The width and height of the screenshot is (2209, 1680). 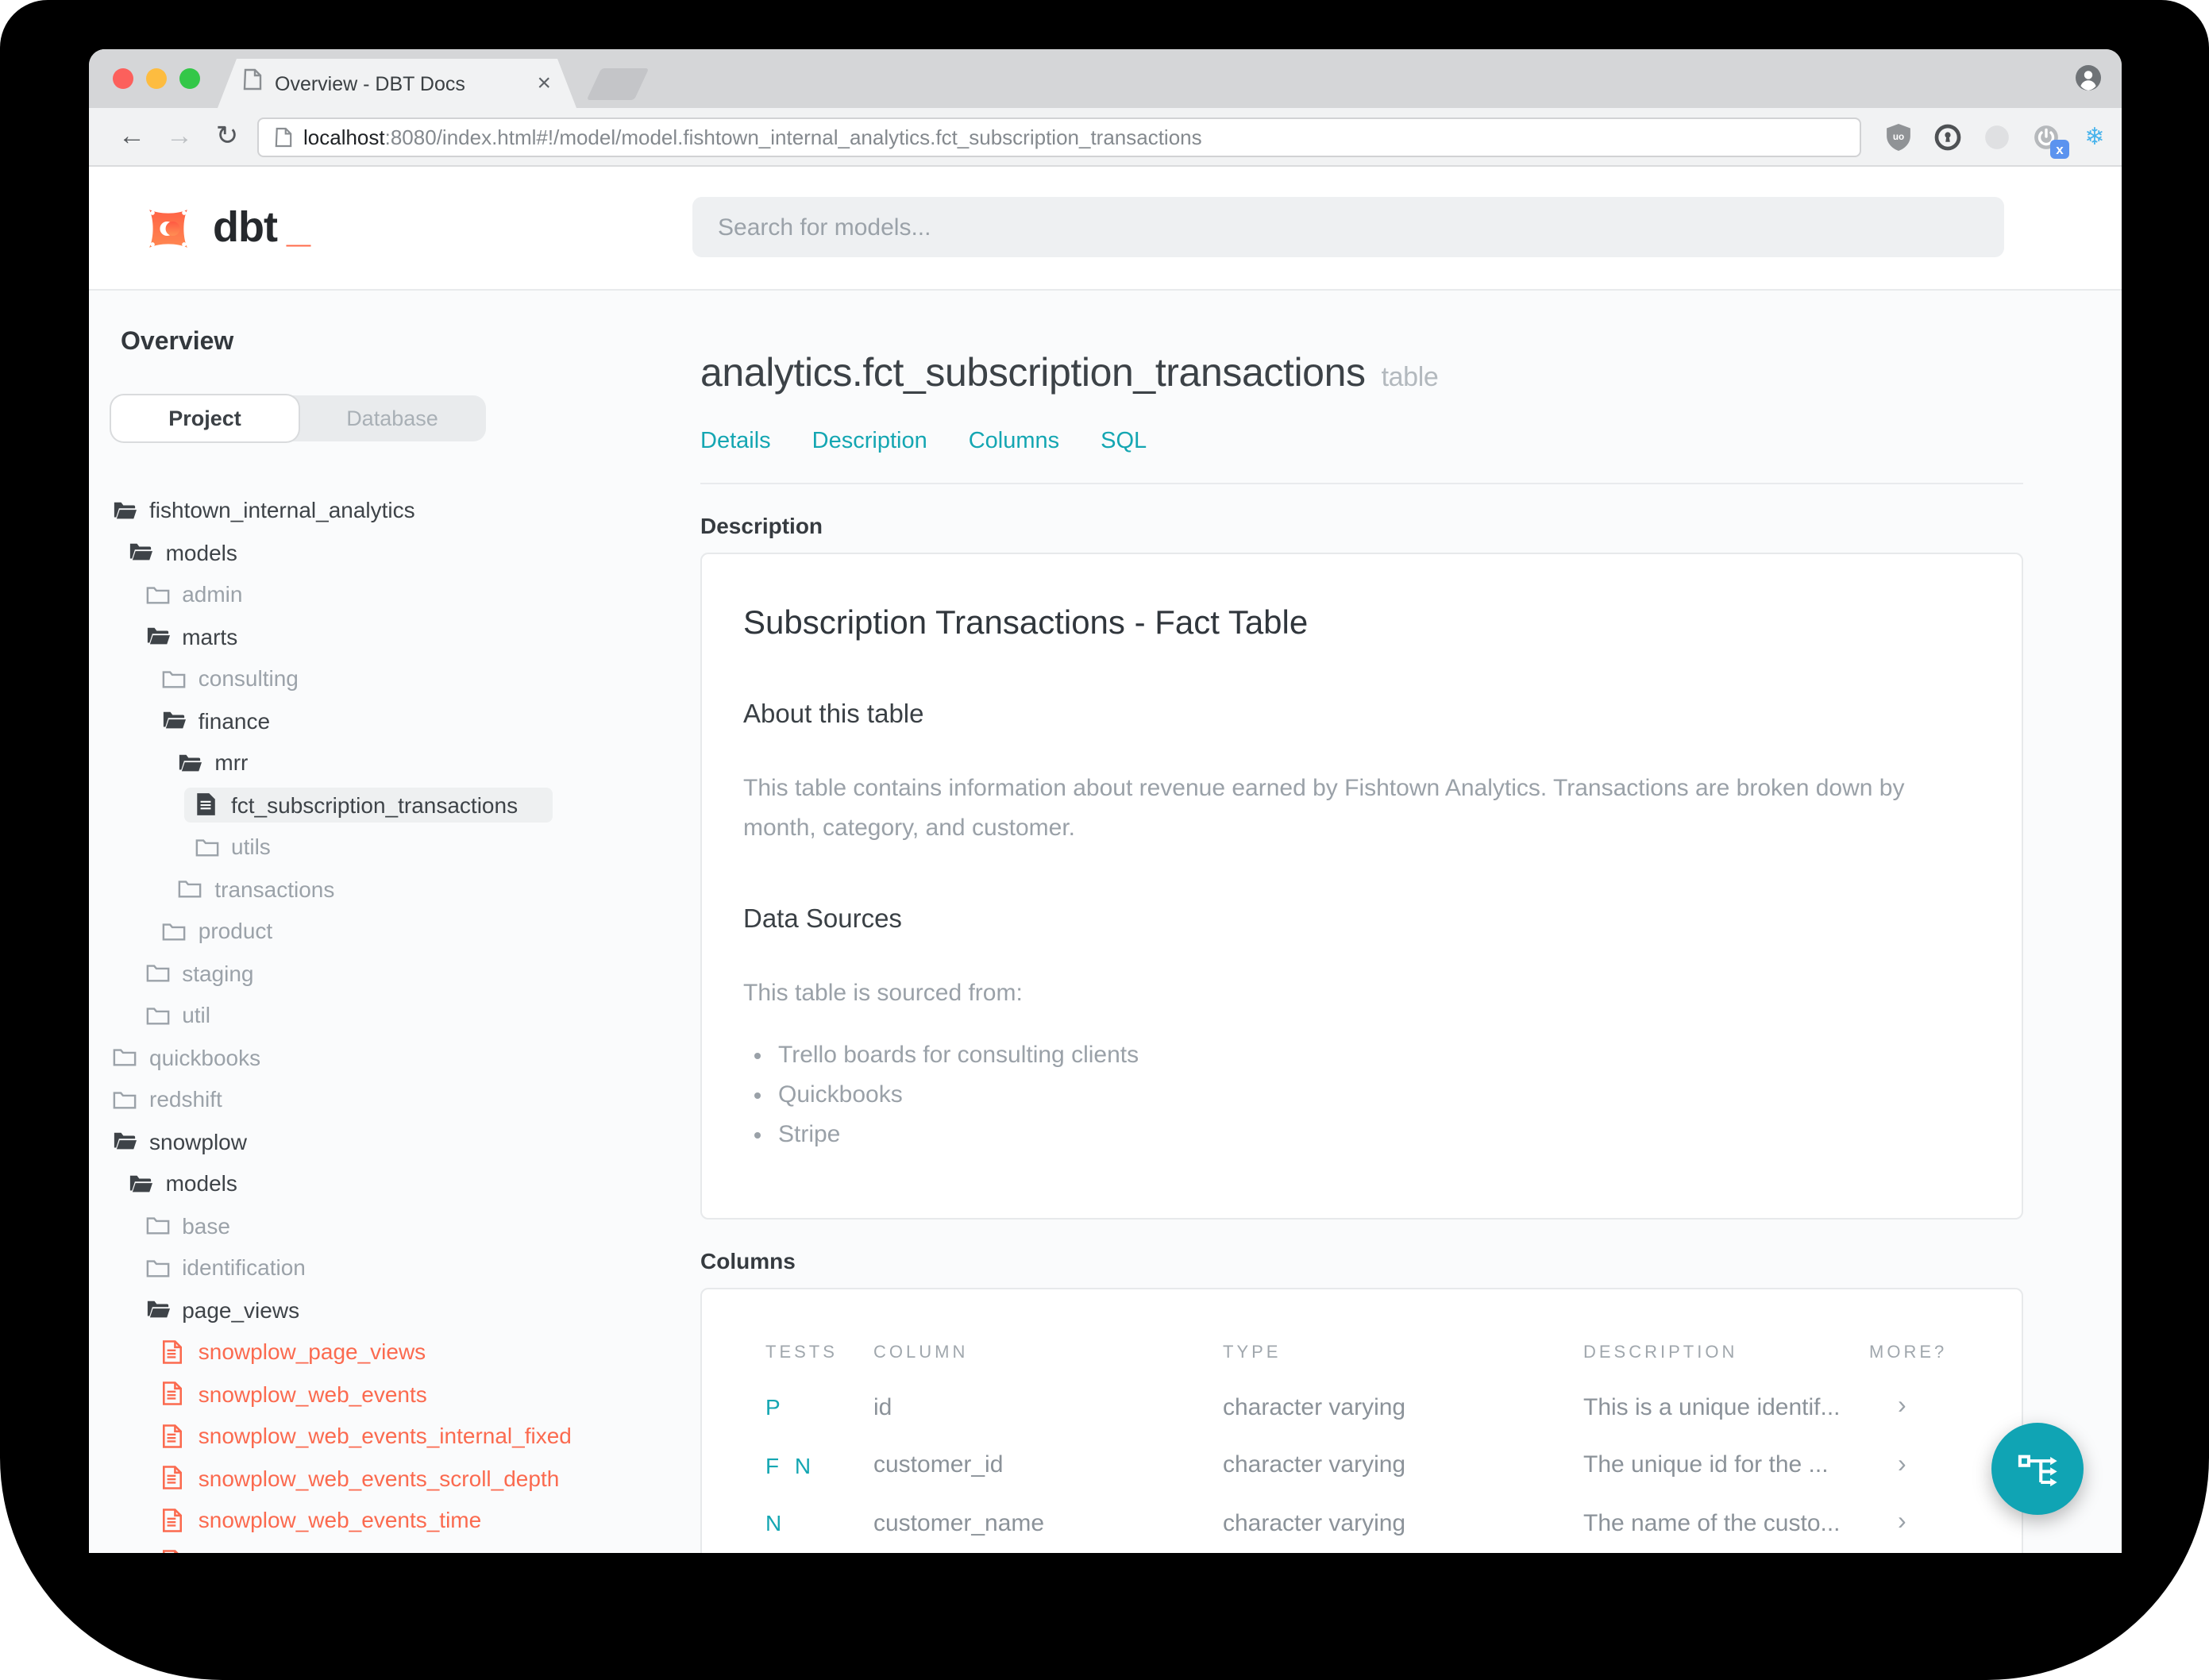 What do you see at coordinates (1014, 441) in the screenshot?
I see `nav-link-columns: Columns` at bounding box center [1014, 441].